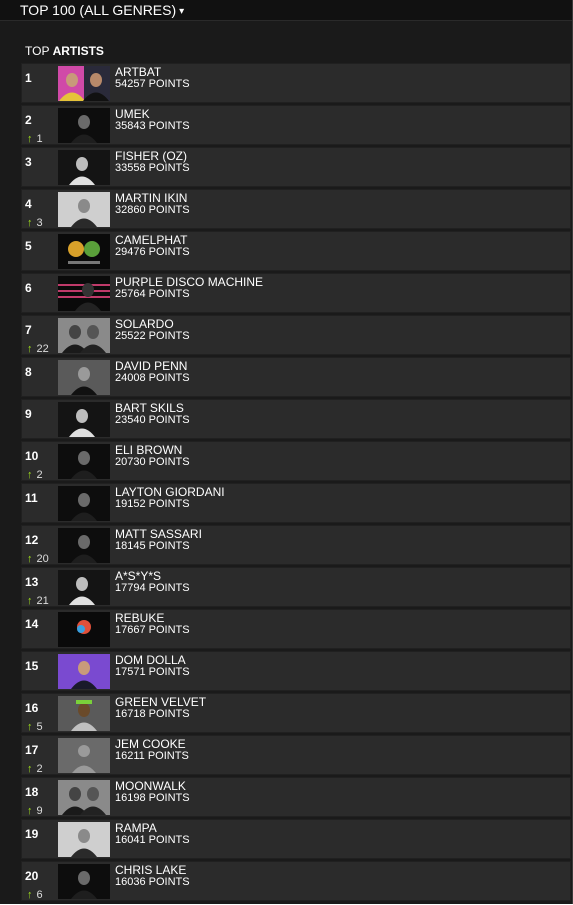 The image size is (573, 905). What do you see at coordinates (39, 727) in the screenshot?
I see `rank-change-value: 5` at bounding box center [39, 727].